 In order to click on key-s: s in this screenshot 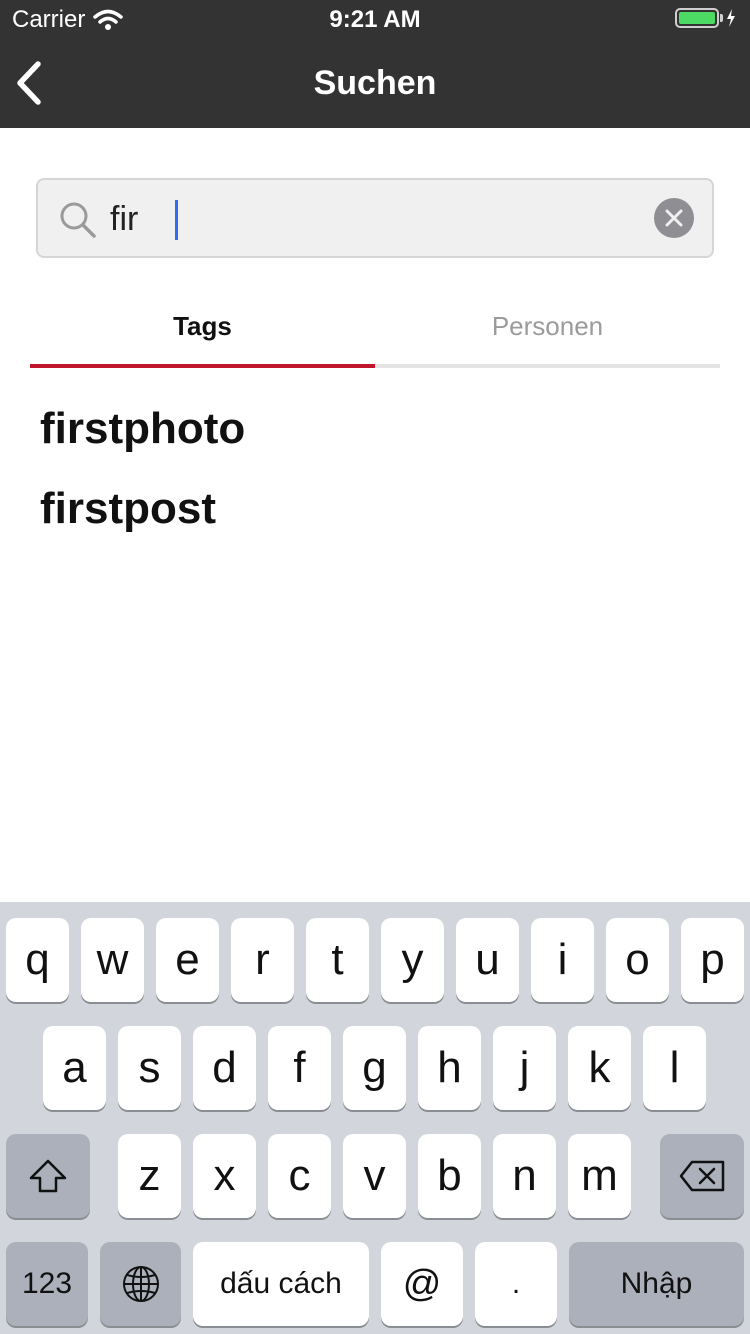, I will do `click(149, 1068)`.